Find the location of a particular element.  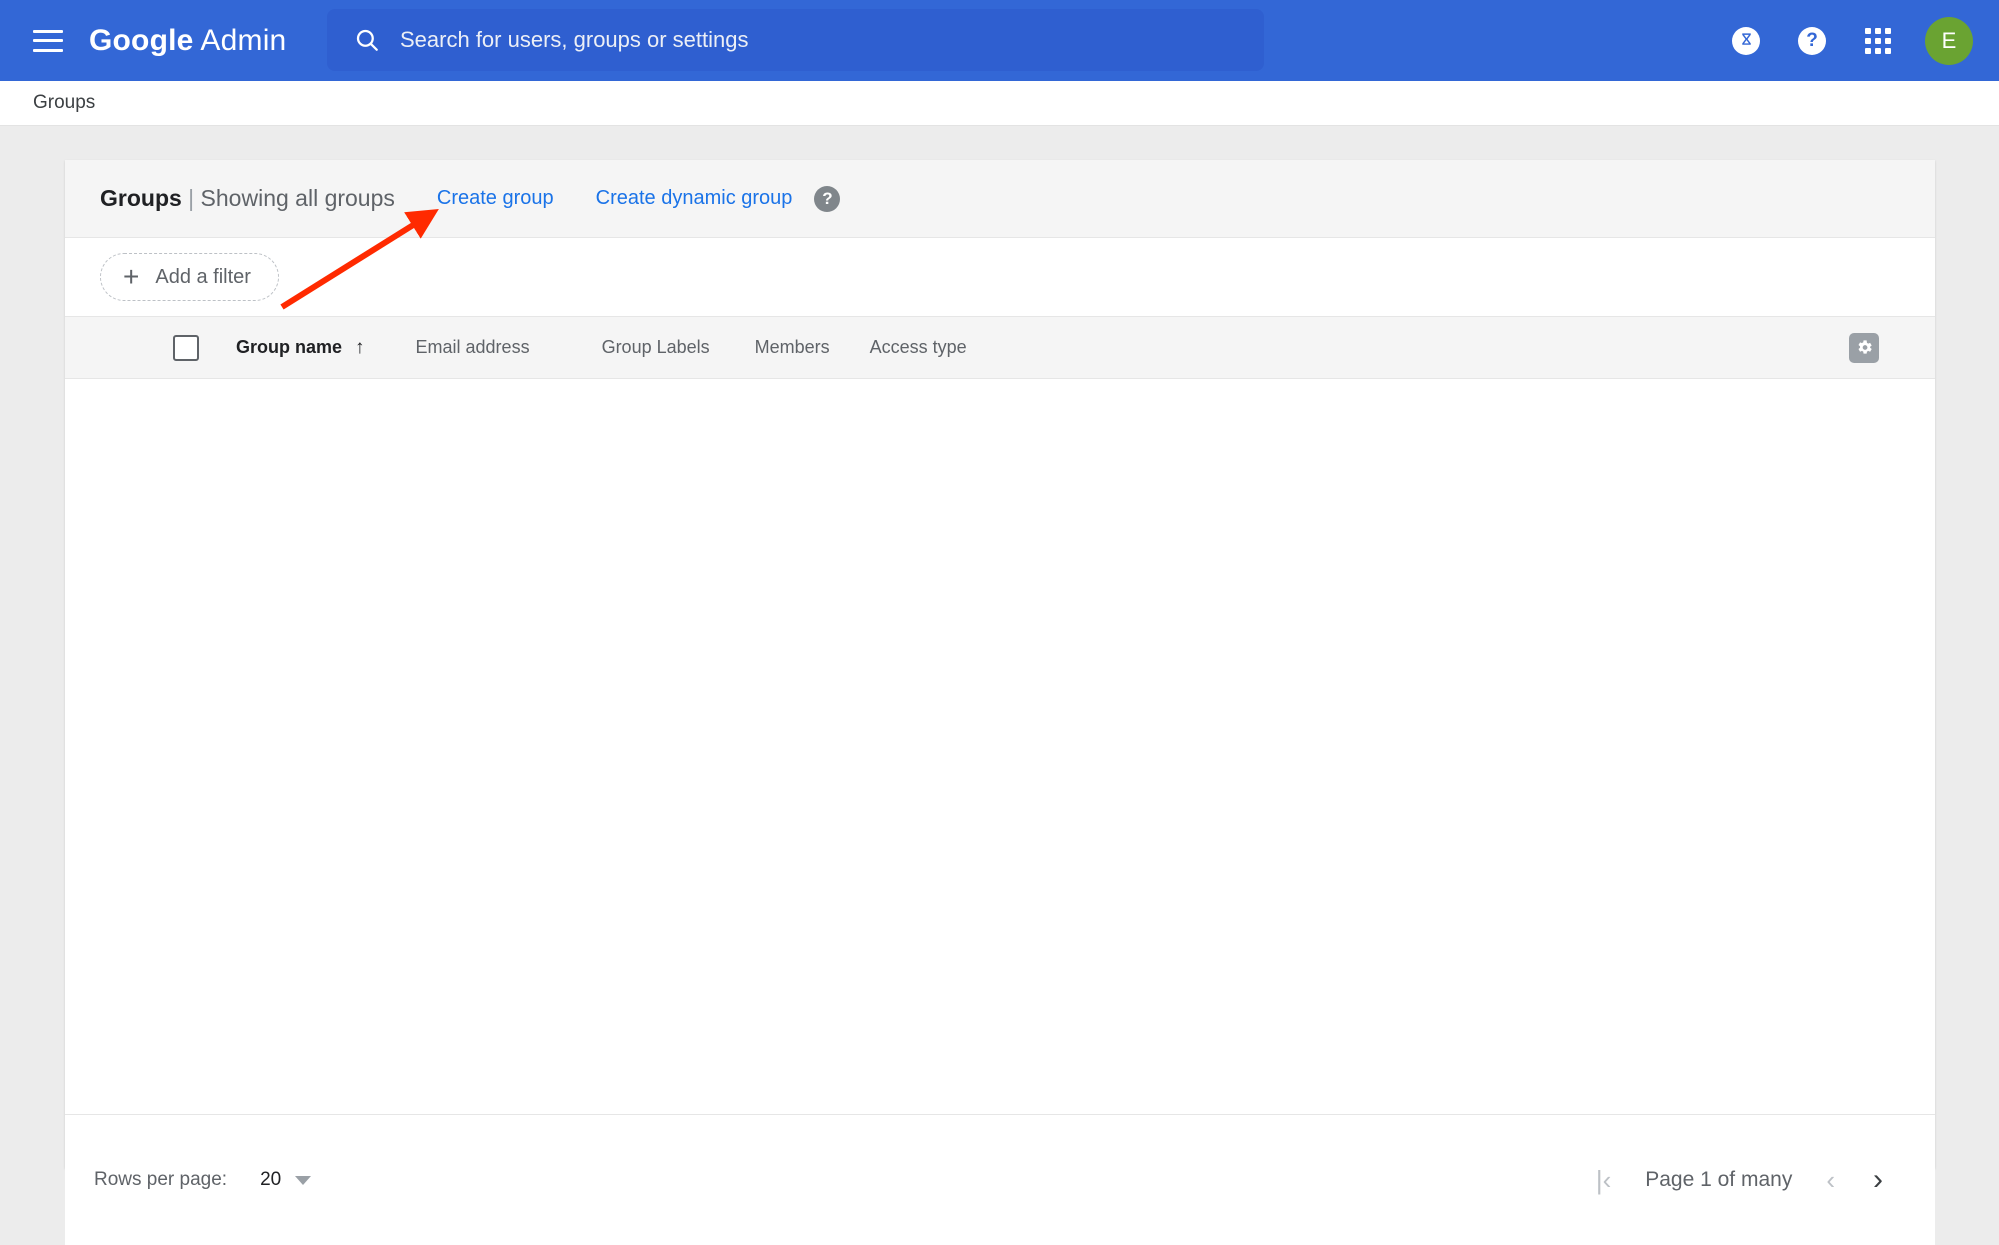

help-button: ? is located at coordinates (1812, 40).